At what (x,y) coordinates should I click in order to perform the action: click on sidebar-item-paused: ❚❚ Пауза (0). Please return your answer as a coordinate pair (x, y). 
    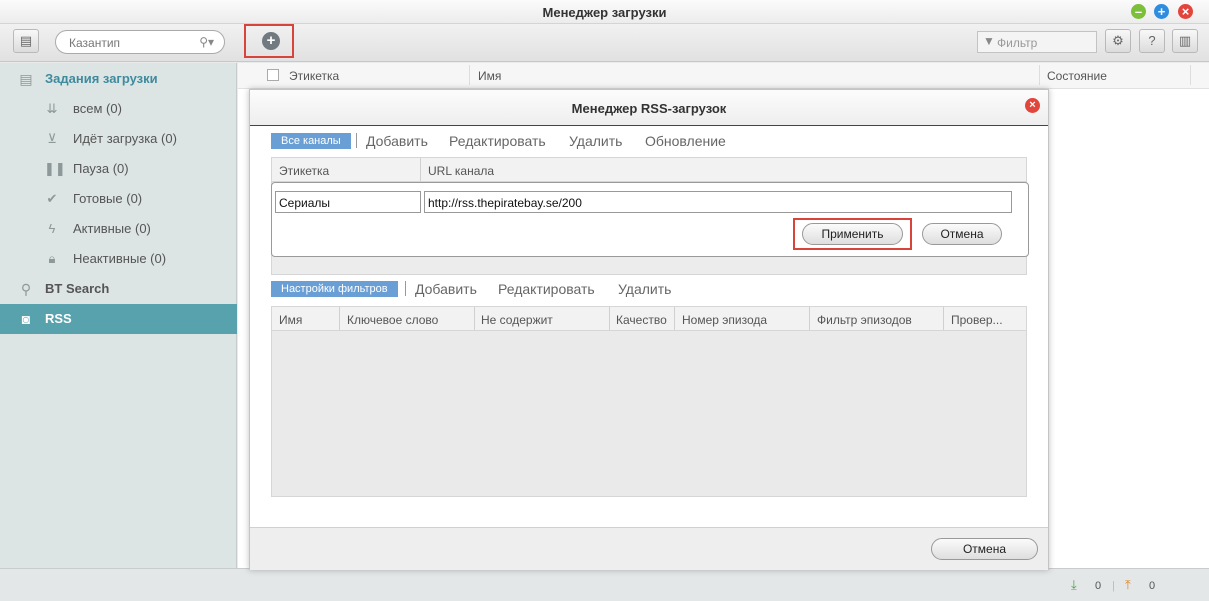
    Looking at the image, I should click on (118, 169).